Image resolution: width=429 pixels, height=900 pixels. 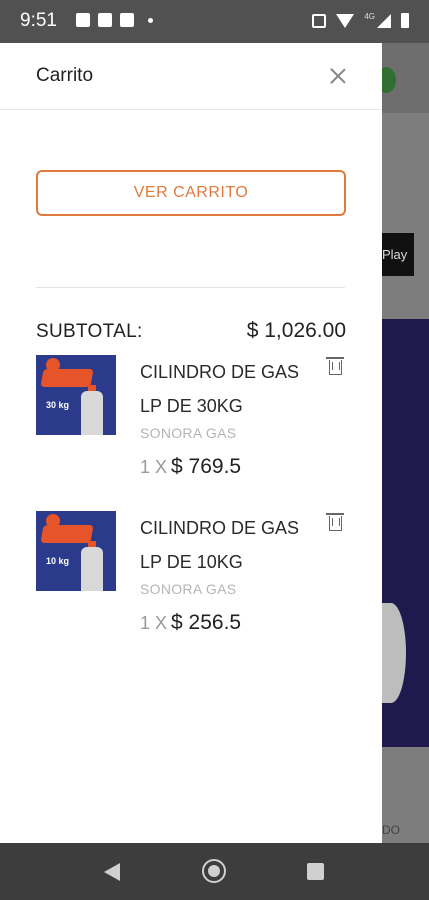 I want to click on divider, so click(x=190, y=287).